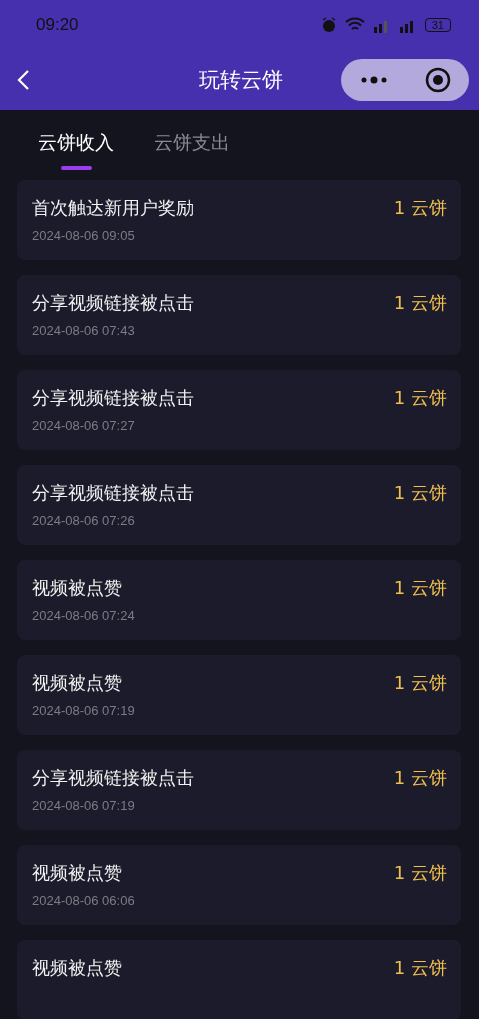 This screenshot has width=479, height=1019. What do you see at coordinates (328, 25) in the screenshot?
I see `alarm-icon` at bounding box center [328, 25].